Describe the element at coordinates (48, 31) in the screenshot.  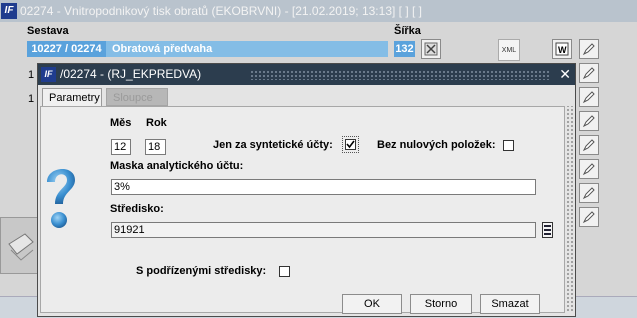
I see `column-header-sestava: Sestava` at that location.